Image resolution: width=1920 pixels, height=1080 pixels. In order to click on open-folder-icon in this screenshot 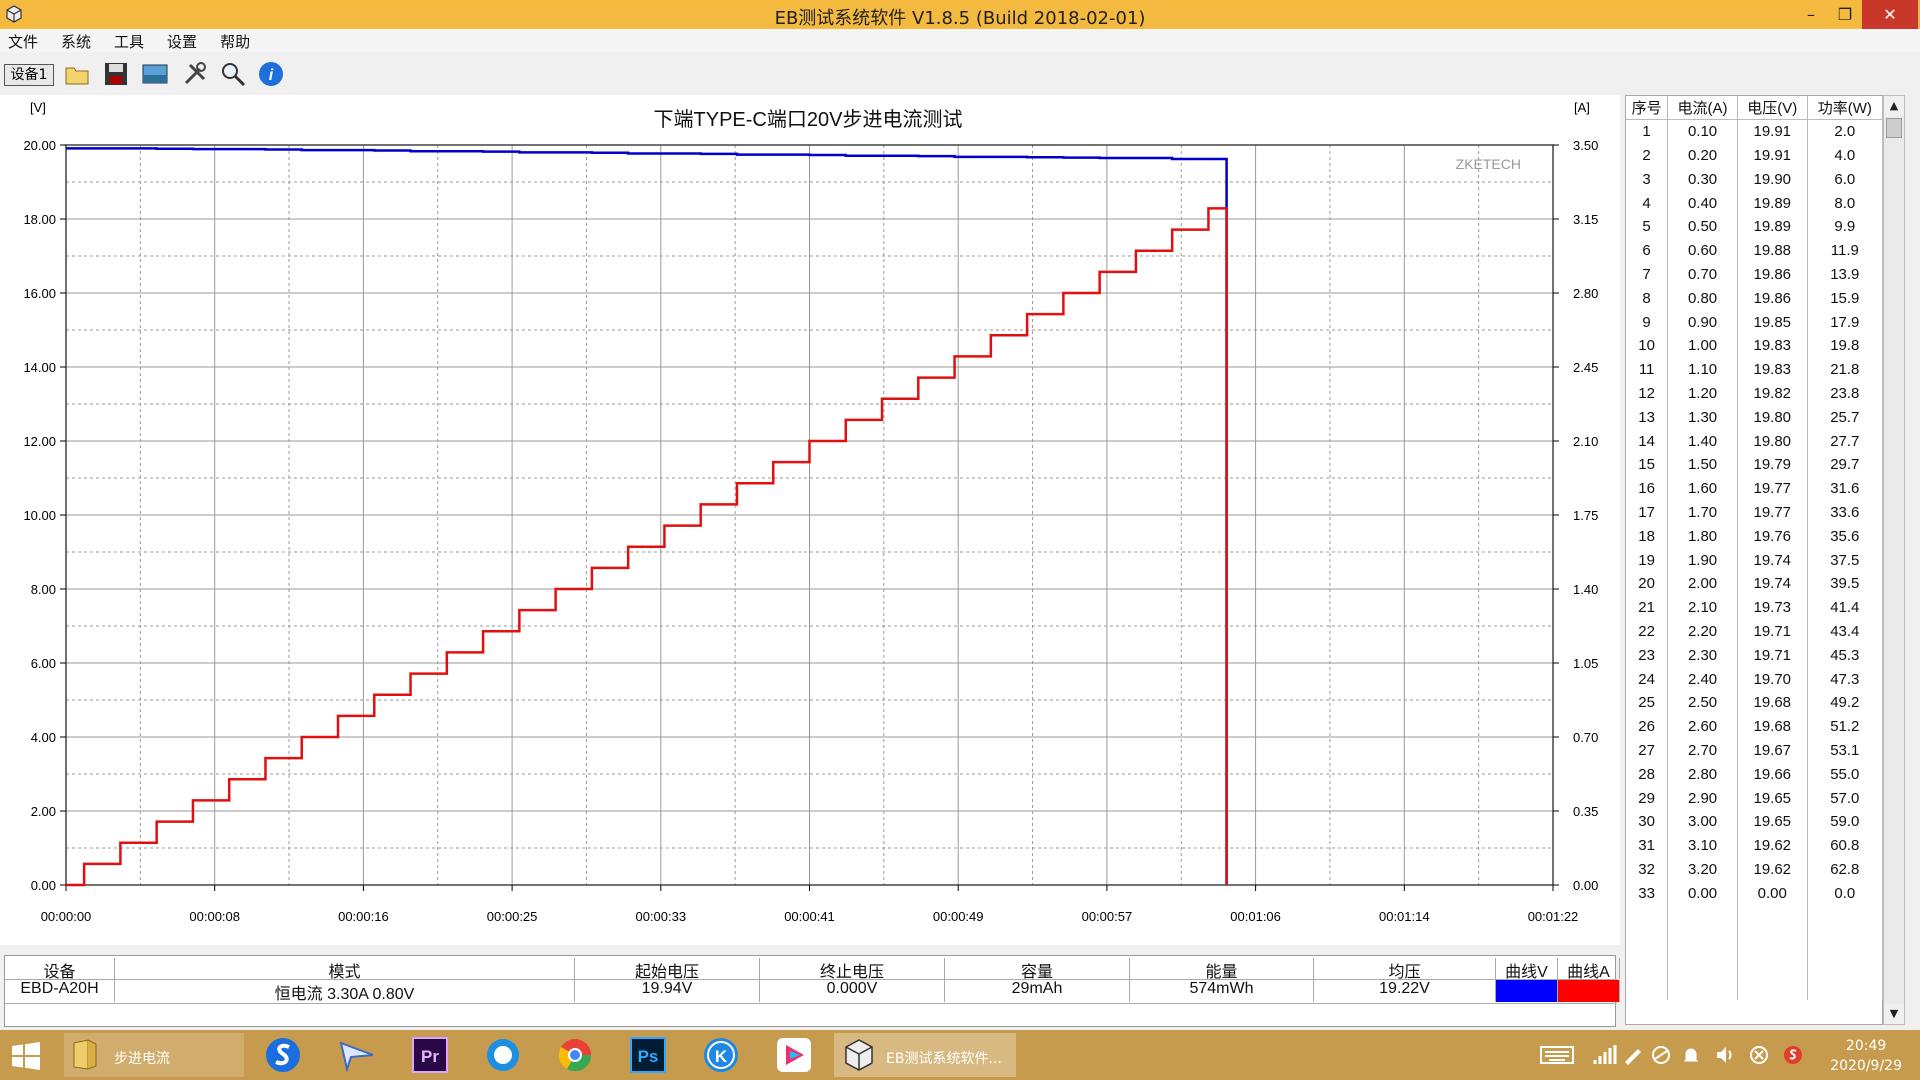, I will do `click(77, 74)`.